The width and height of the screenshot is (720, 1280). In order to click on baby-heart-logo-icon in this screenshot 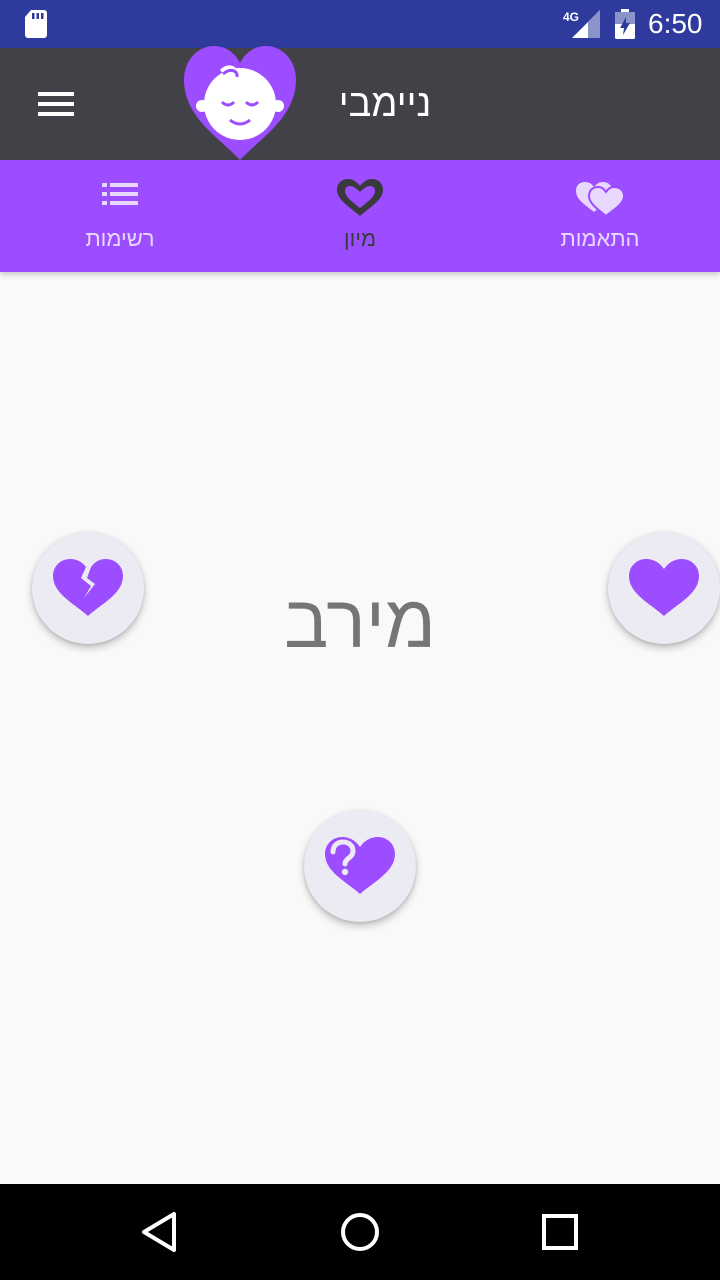, I will do `click(240, 103)`.